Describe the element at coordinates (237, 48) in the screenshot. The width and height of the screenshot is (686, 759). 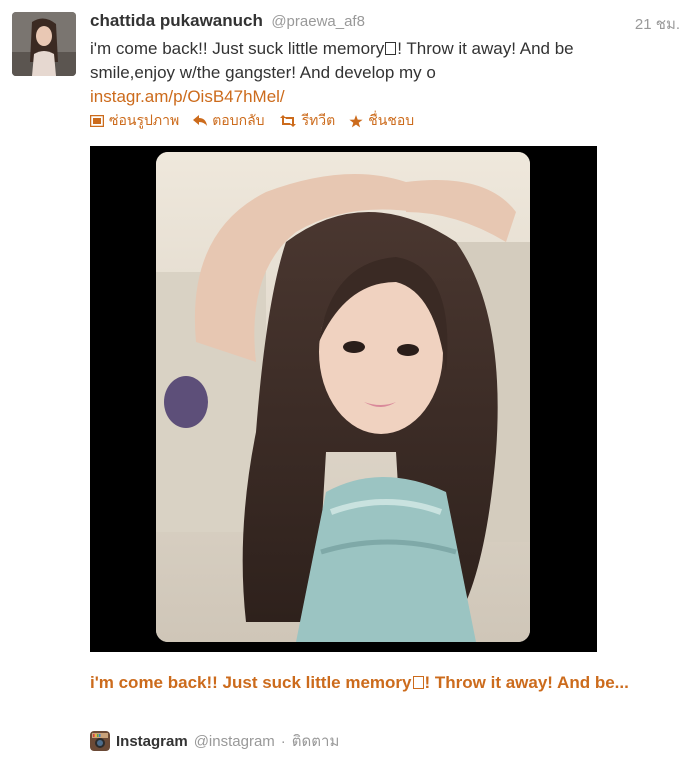
I see `tweet-text-part1: i'm come back!! Just suck little memory` at that location.